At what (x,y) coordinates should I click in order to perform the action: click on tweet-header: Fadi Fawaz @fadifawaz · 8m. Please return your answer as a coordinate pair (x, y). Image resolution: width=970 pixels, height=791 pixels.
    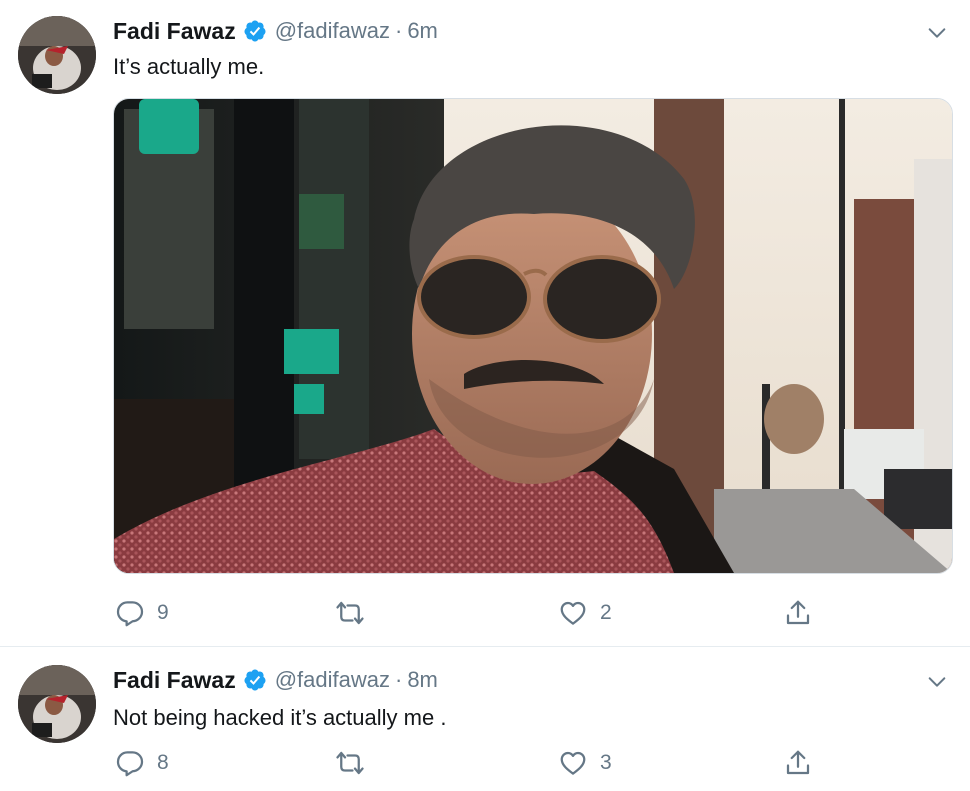
    Looking at the image, I should click on (275, 680).